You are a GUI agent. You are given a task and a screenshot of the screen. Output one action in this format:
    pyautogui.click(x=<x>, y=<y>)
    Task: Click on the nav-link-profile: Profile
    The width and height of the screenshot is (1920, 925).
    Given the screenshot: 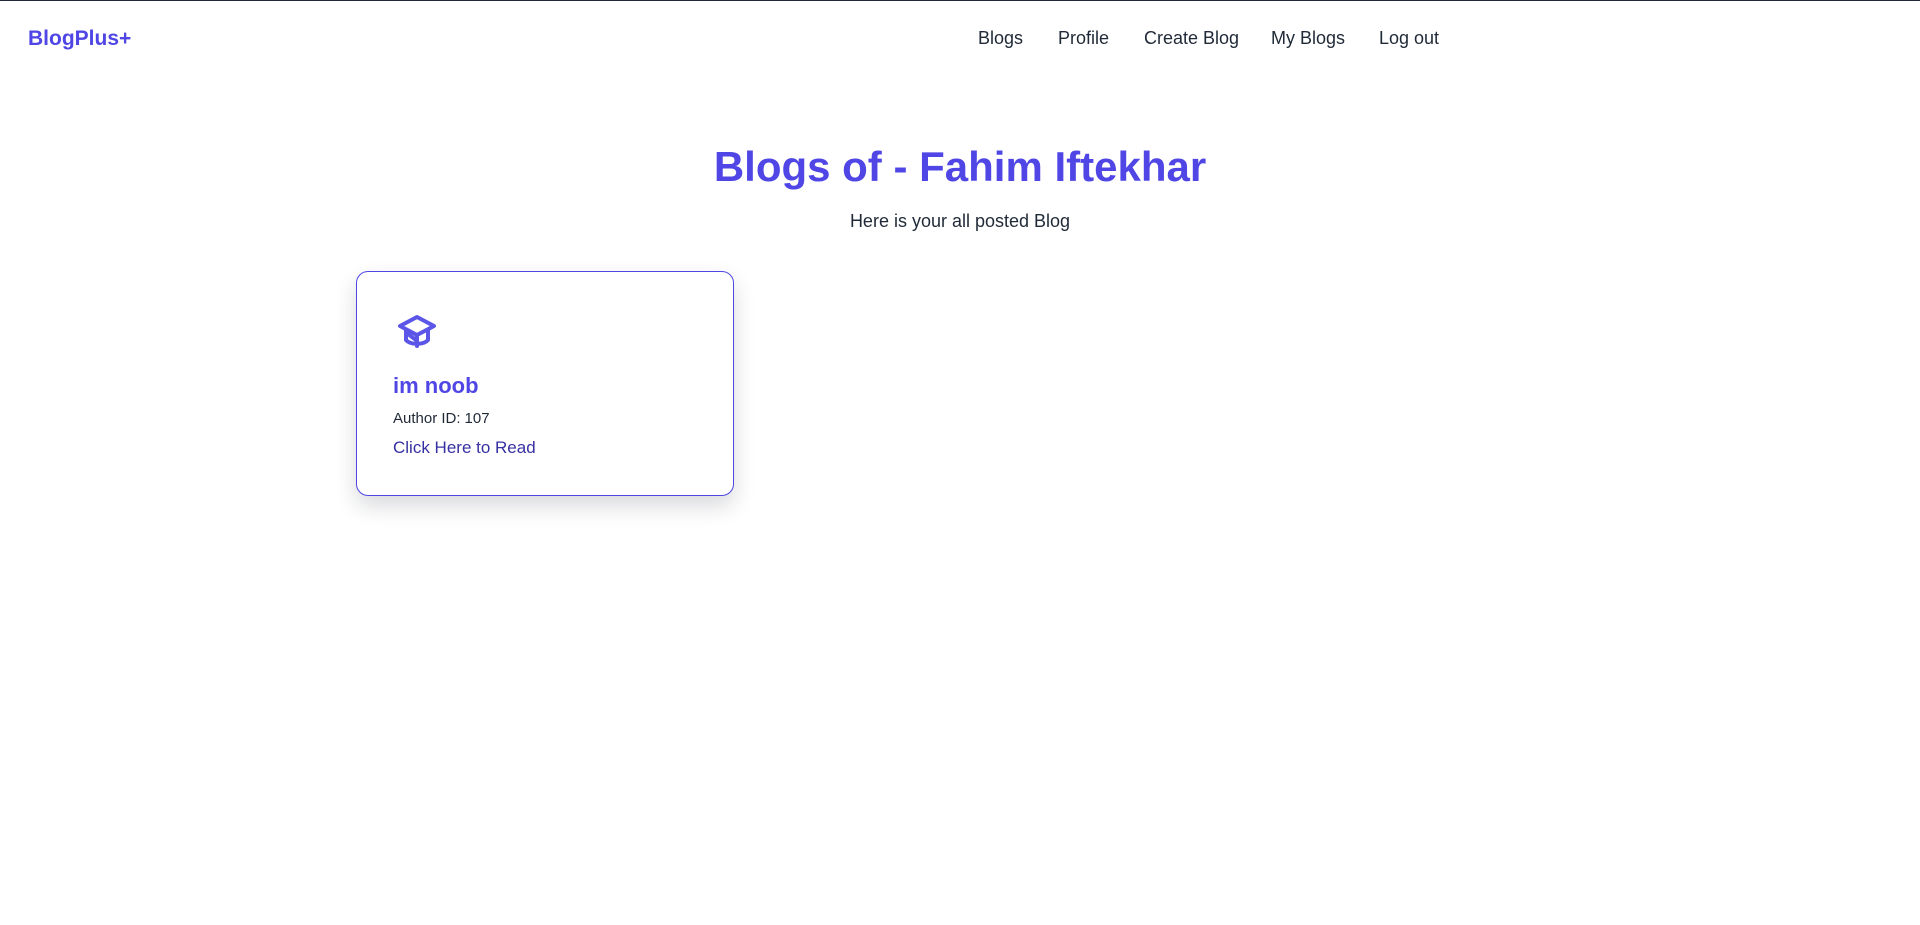 What is the action you would take?
    pyautogui.click(x=1083, y=38)
    